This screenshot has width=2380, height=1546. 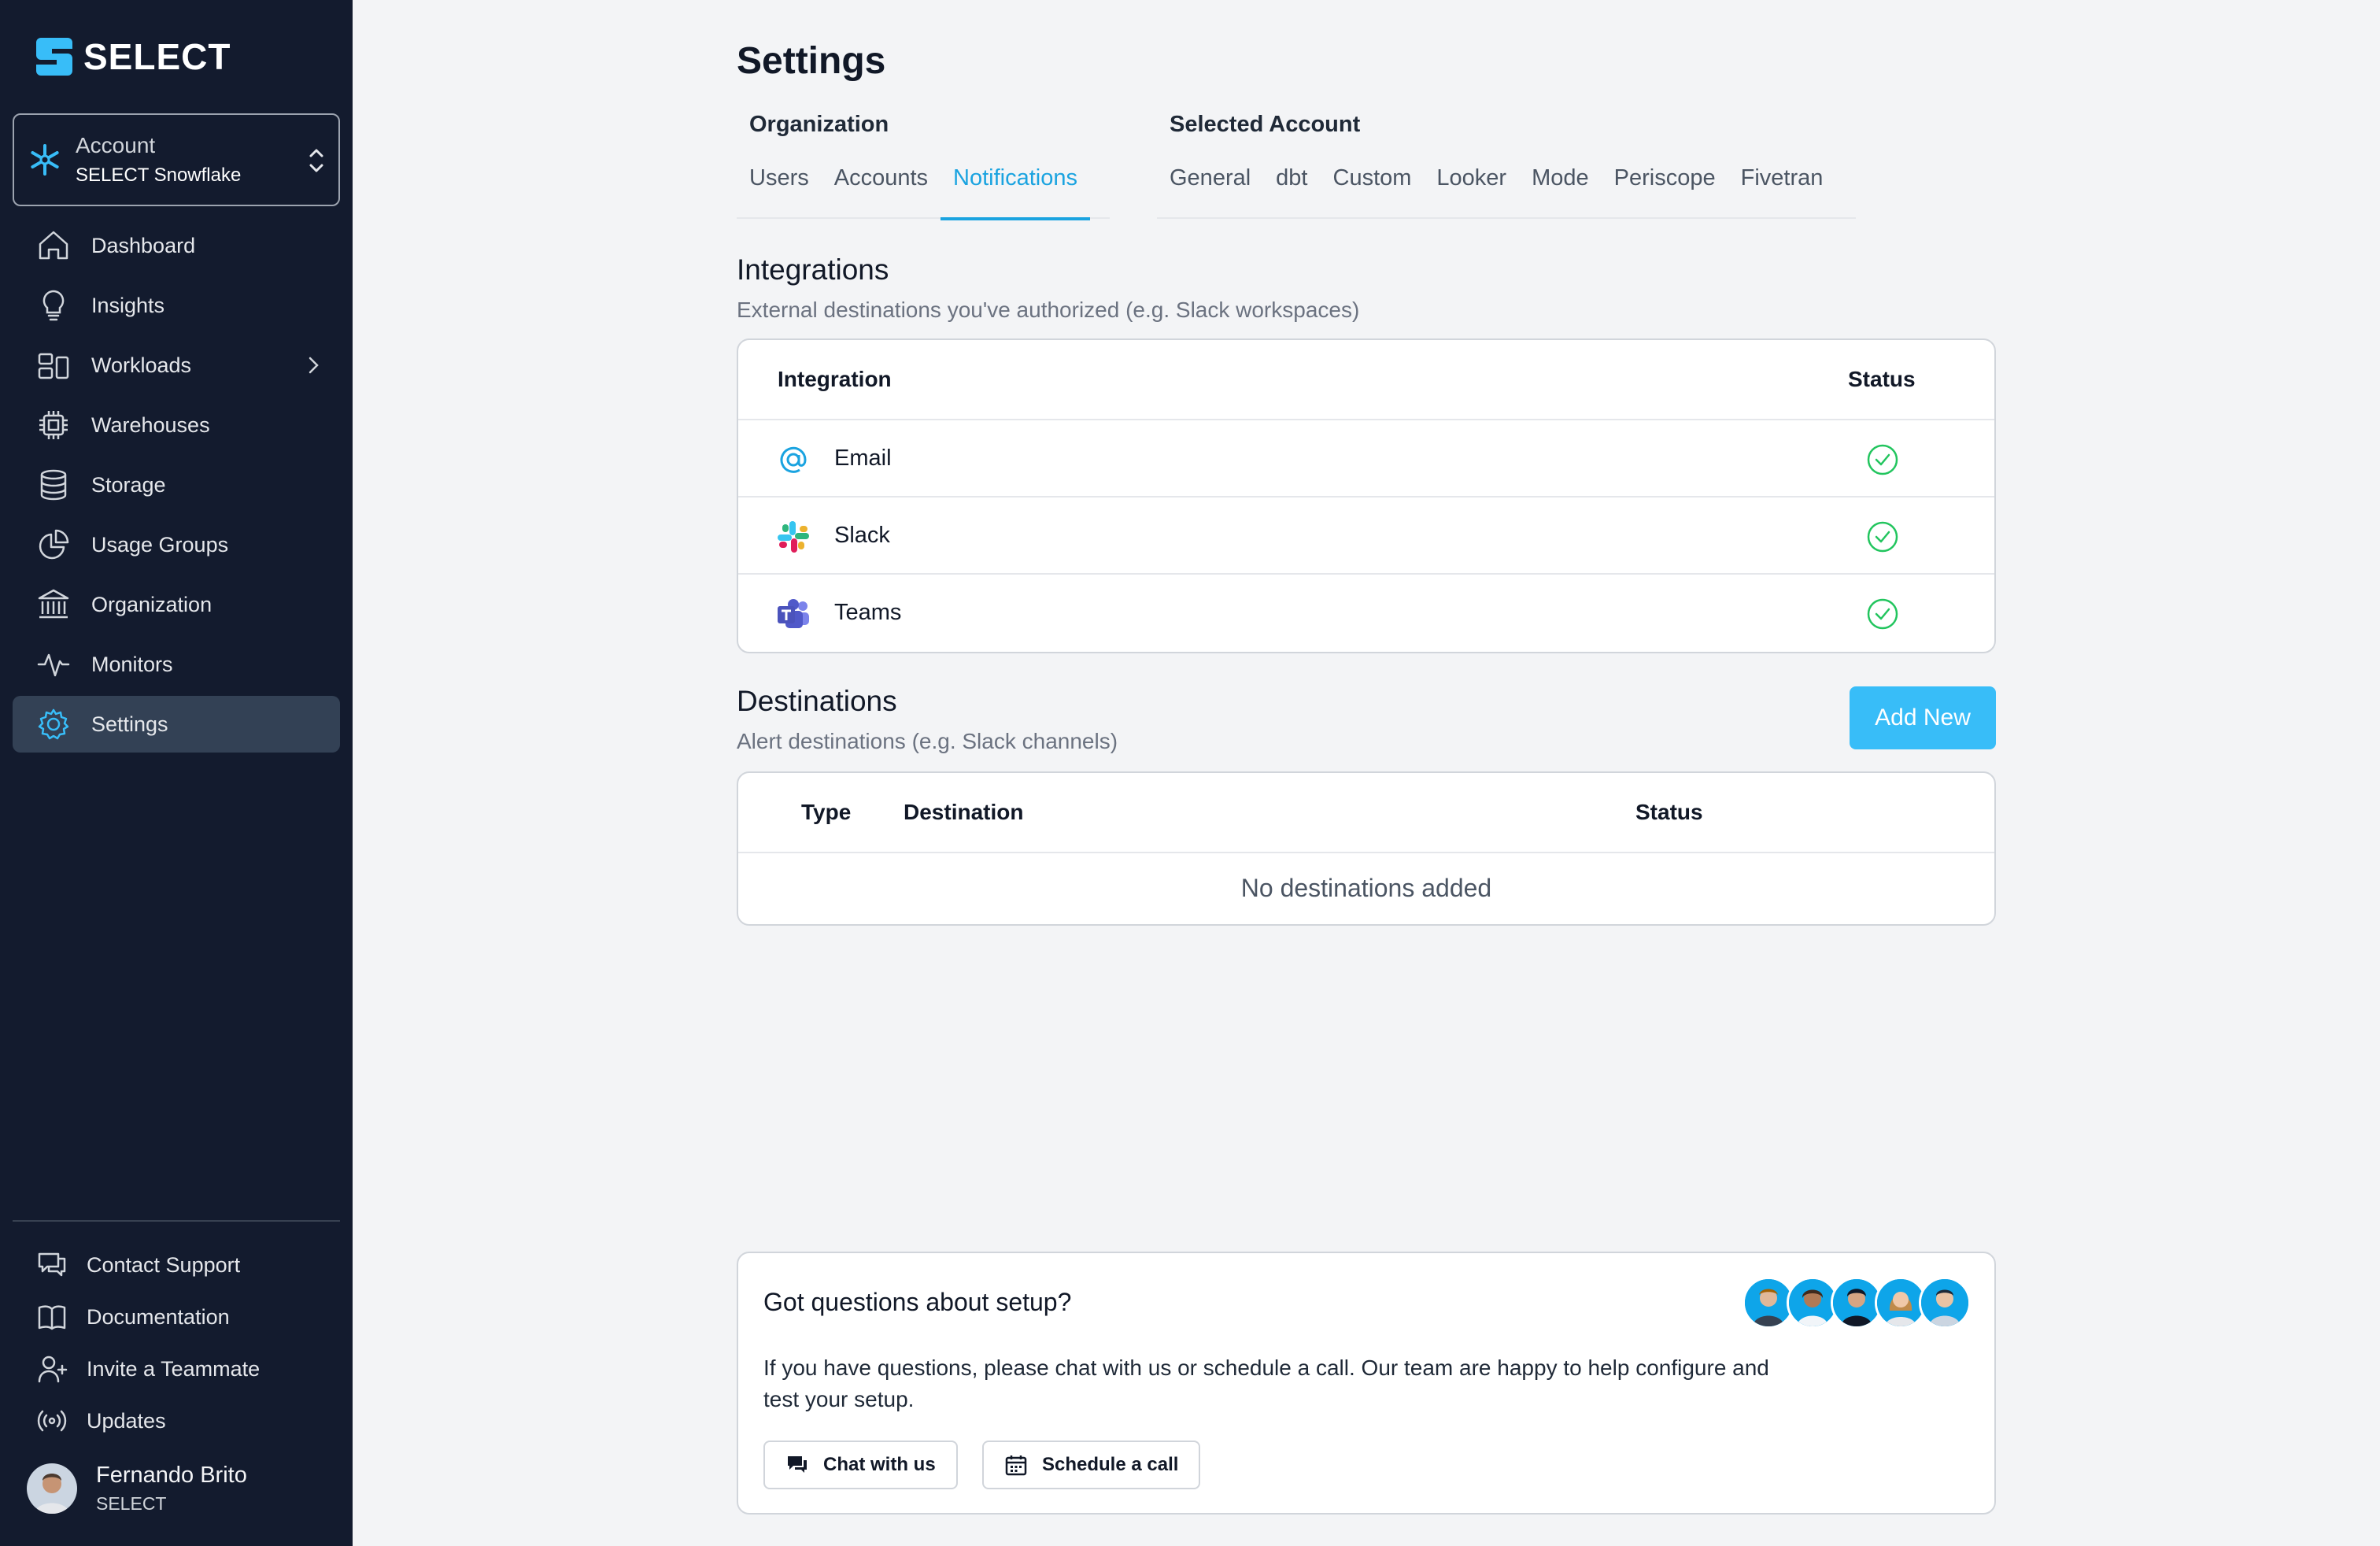 What do you see at coordinates (132, 664) in the screenshot?
I see `nav-label: Monitors` at bounding box center [132, 664].